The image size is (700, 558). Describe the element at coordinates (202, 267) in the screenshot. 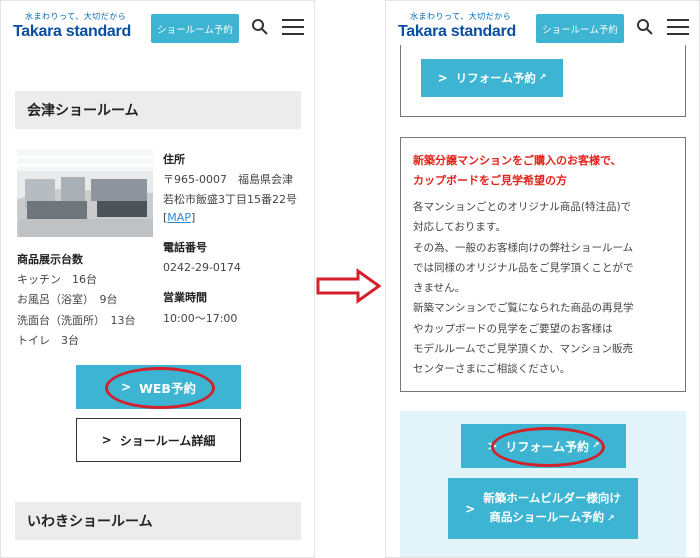

I see `phone-number: 0242-29-0174` at that location.